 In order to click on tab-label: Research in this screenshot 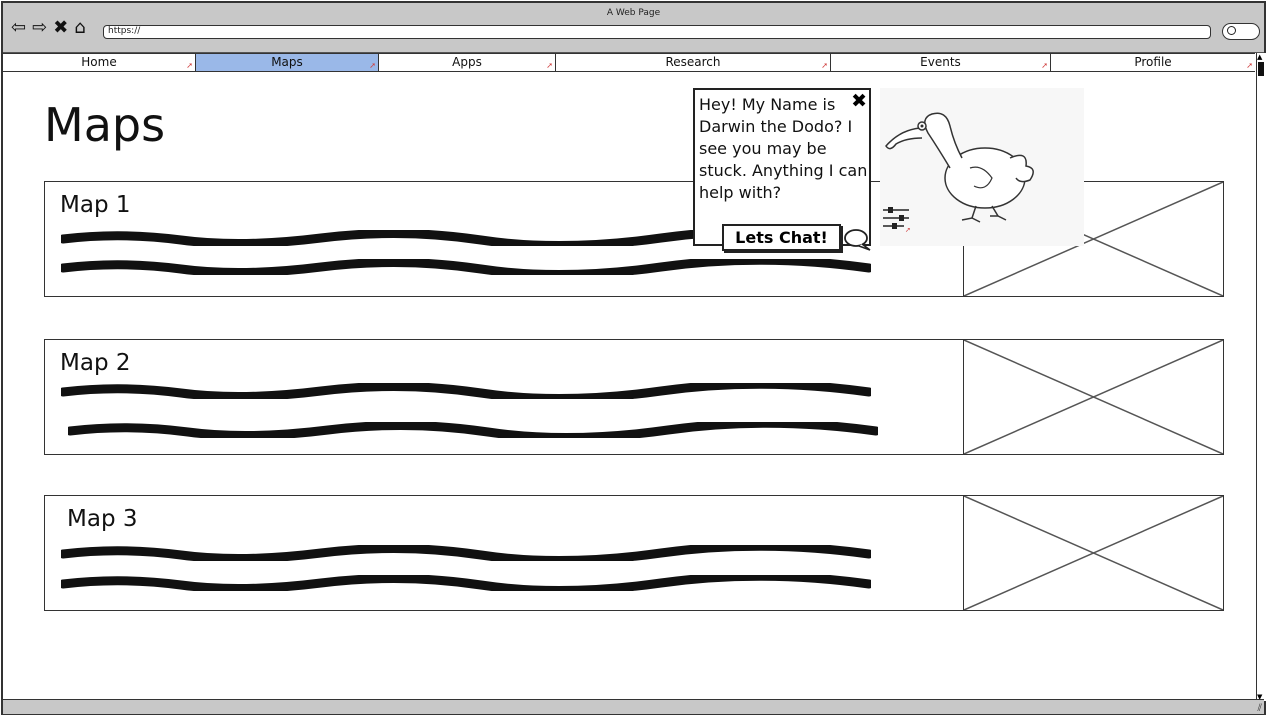, I will do `click(693, 62)`.